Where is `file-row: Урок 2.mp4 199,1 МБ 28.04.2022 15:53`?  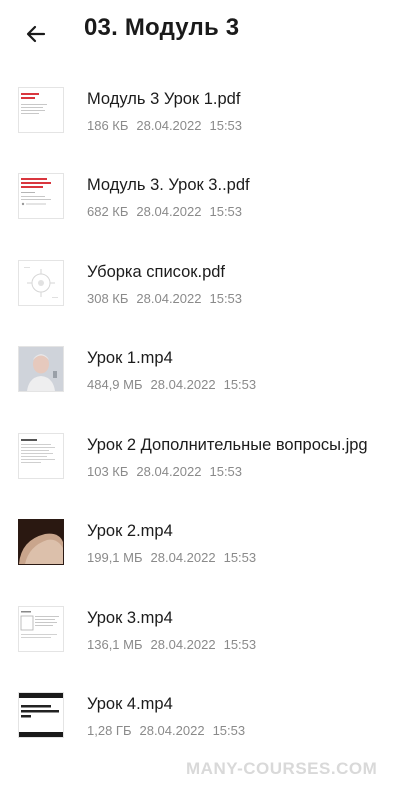 file-row: Урок 2.mp4 199,1 МБ 28.04.2022 15:53 is located at coordinates (205, 547).